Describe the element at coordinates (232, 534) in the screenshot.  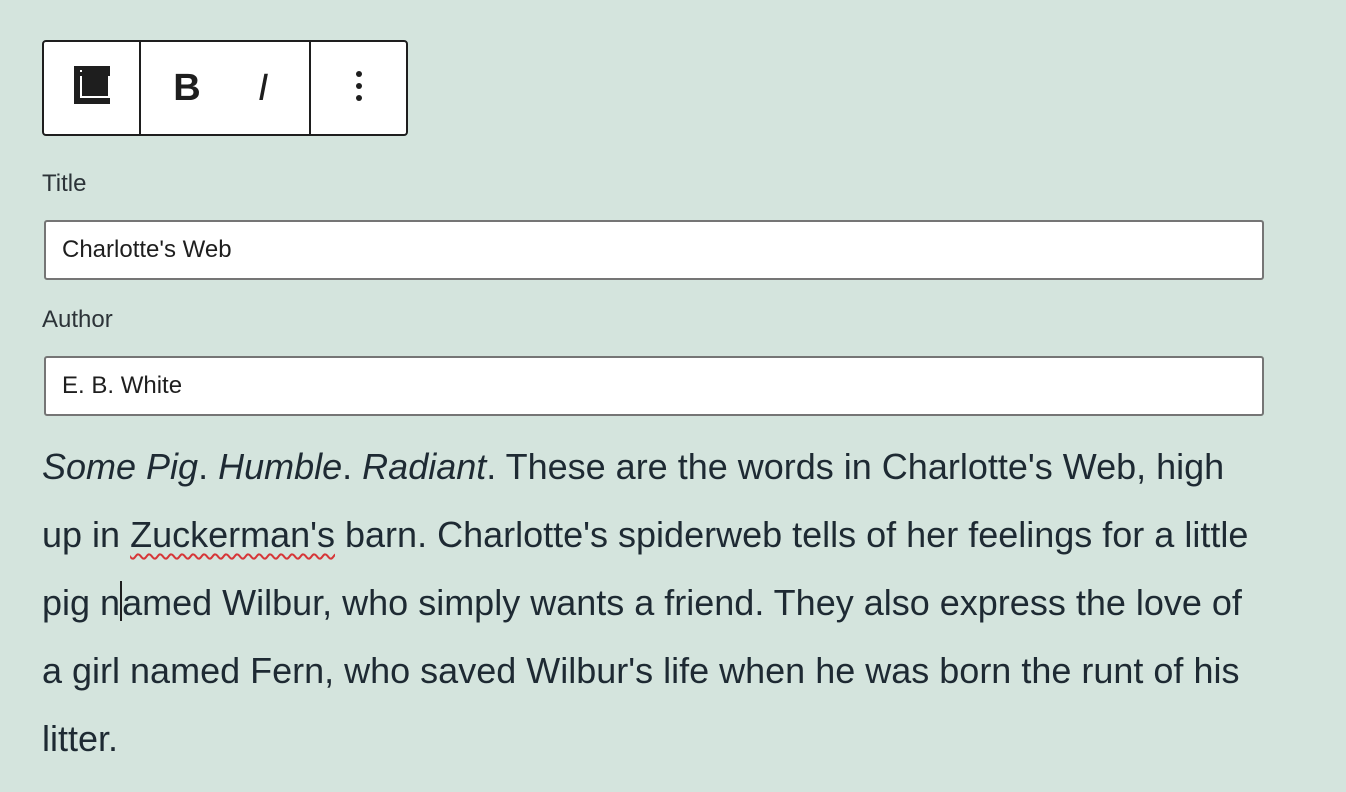
I see `misspelled-word: Zuckerman's` at that location.